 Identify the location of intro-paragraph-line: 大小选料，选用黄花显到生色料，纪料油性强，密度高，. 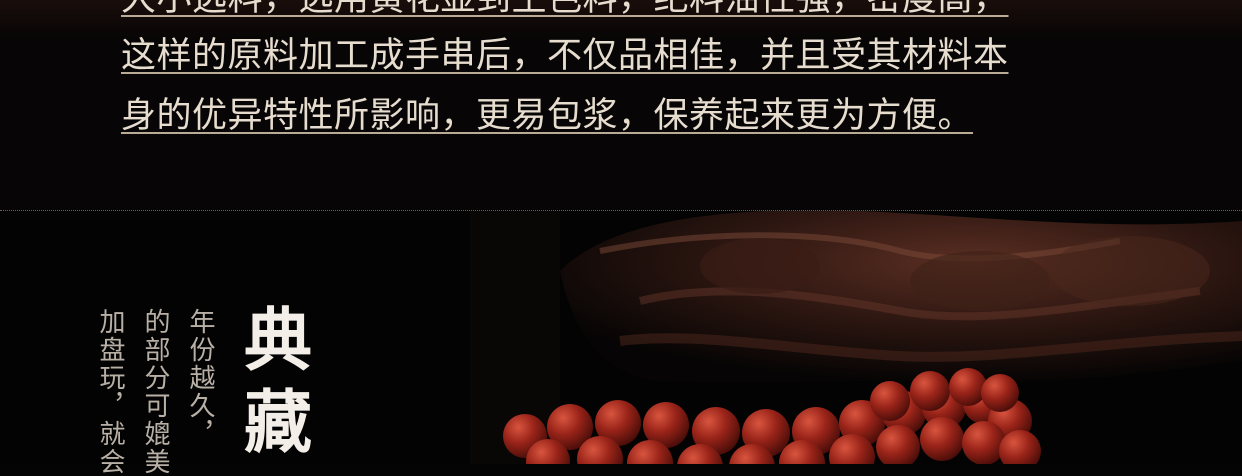
(565, 10).